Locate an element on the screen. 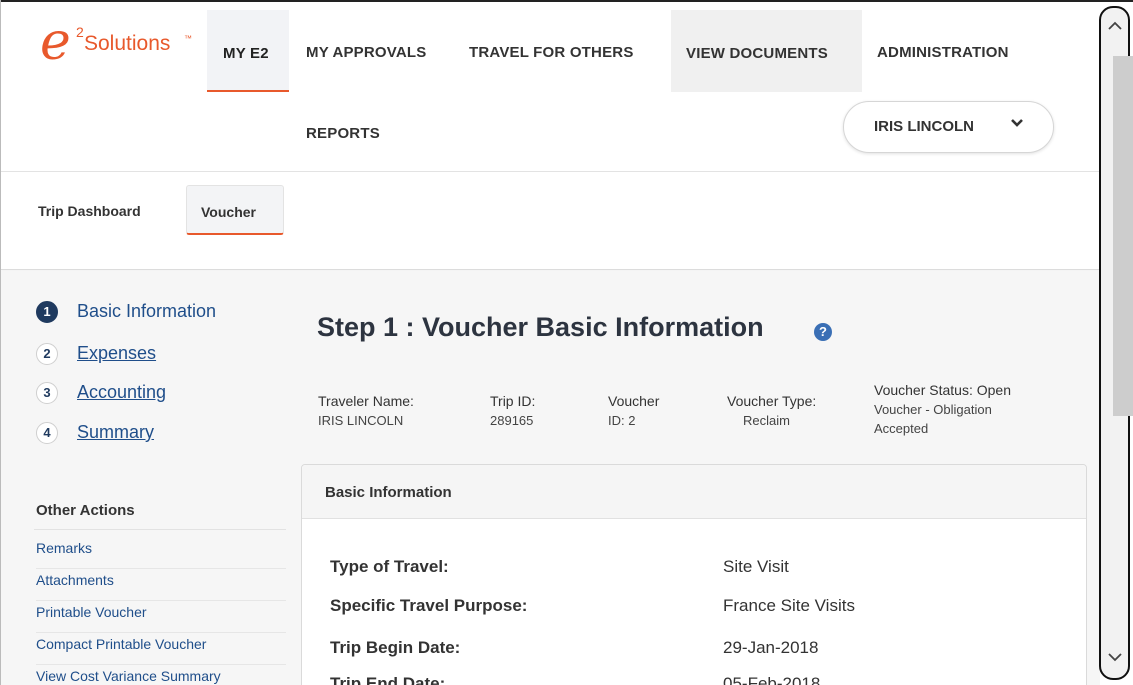 Image resolution: width=1133 pixels, height=685 pixels. step-number: 3 is located at coordinates (47, 393).